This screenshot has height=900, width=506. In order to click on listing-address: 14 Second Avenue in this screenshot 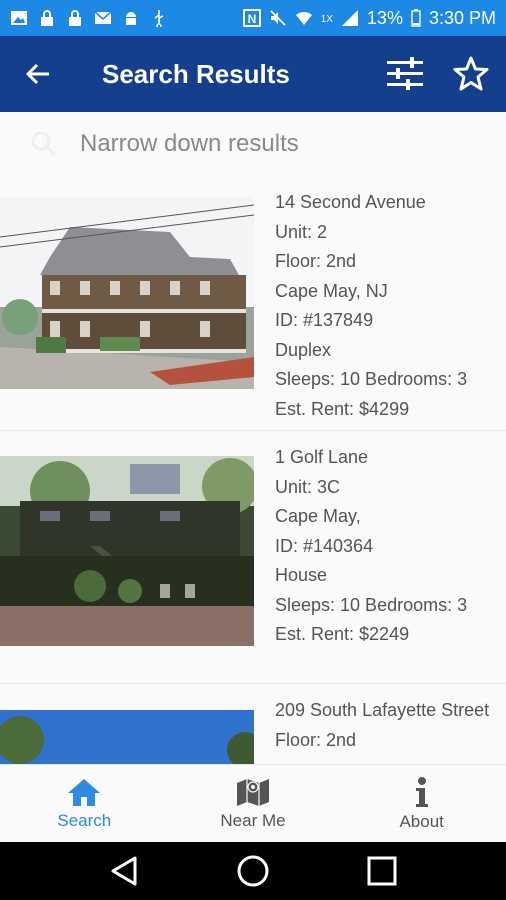, I will do `click(350, 202)`.